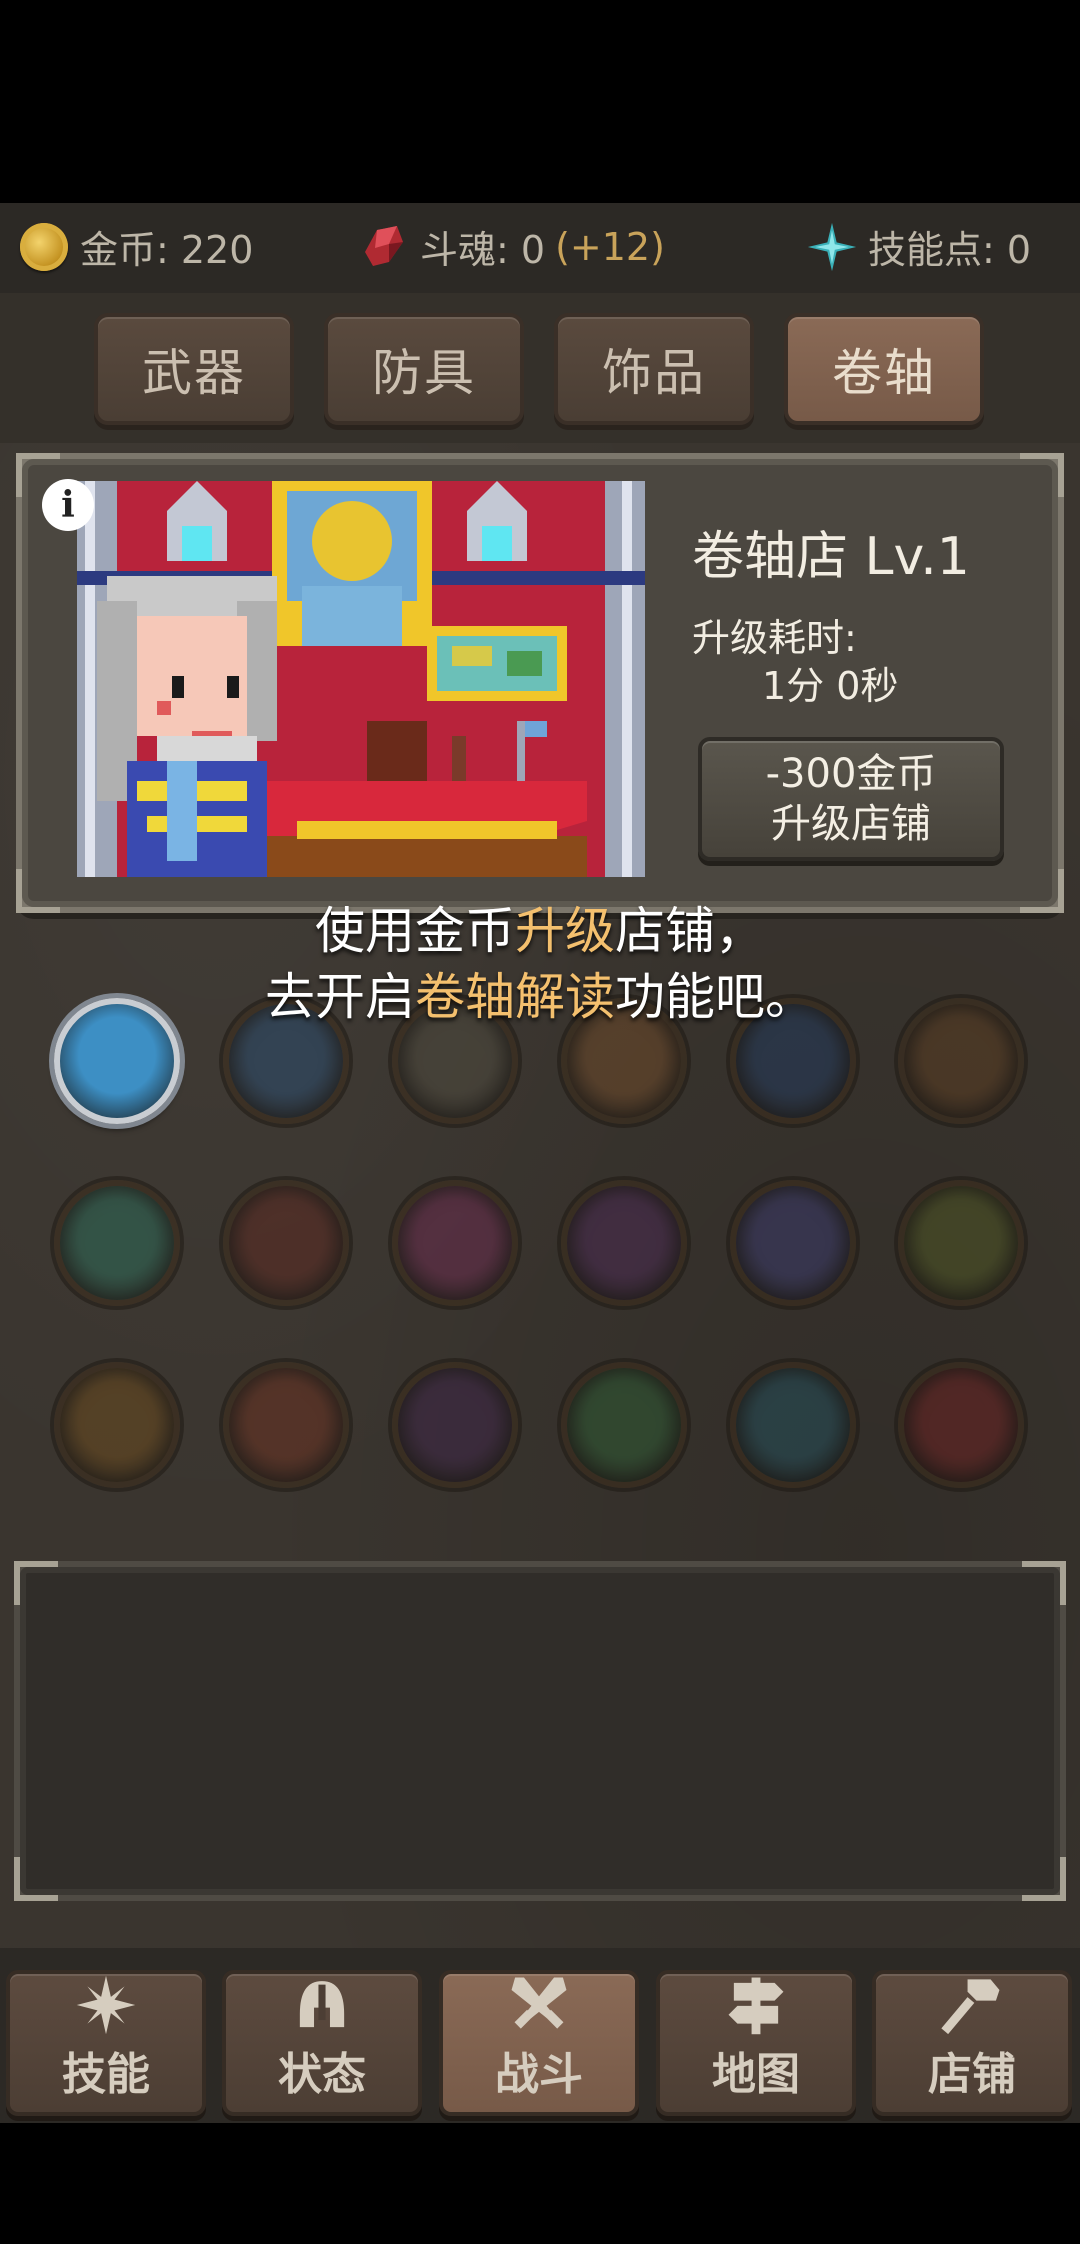 The image size is (1080, 2244). What do you see at coordinates (756, 2074) in the screenshot?
I see `nav-map-label: 地图` at bounding box center [756, 2074].